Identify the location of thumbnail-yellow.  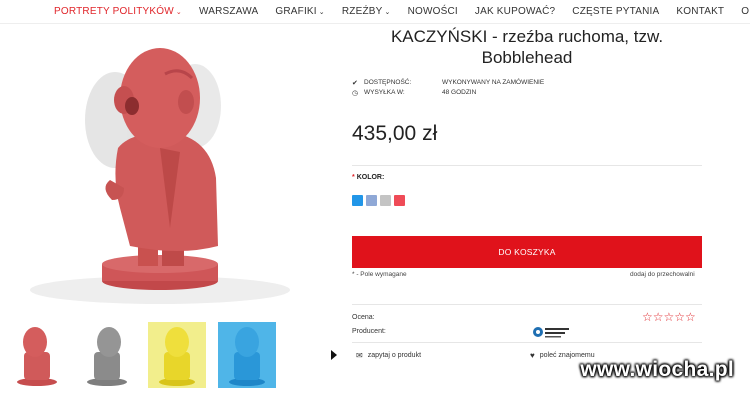
(177, 355).